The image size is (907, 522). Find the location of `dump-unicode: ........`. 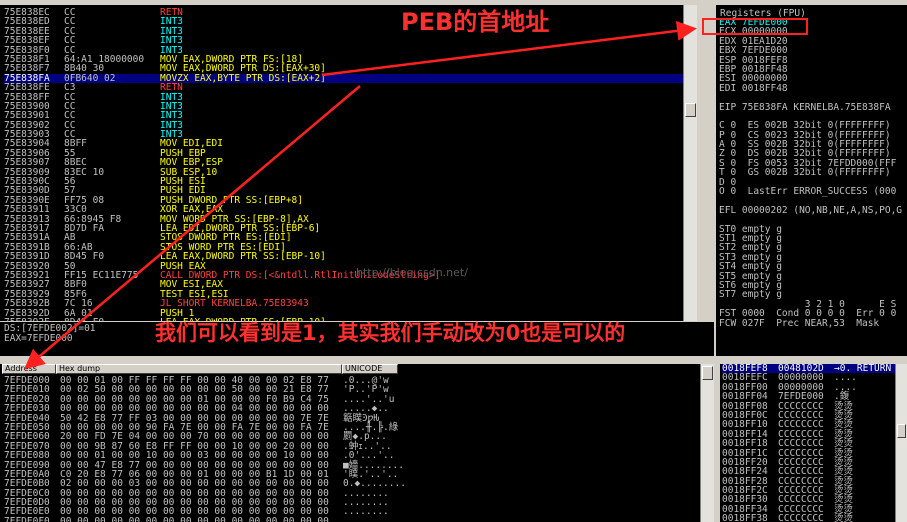

dump-unicode: ........ is located at coordinates (366, 518).